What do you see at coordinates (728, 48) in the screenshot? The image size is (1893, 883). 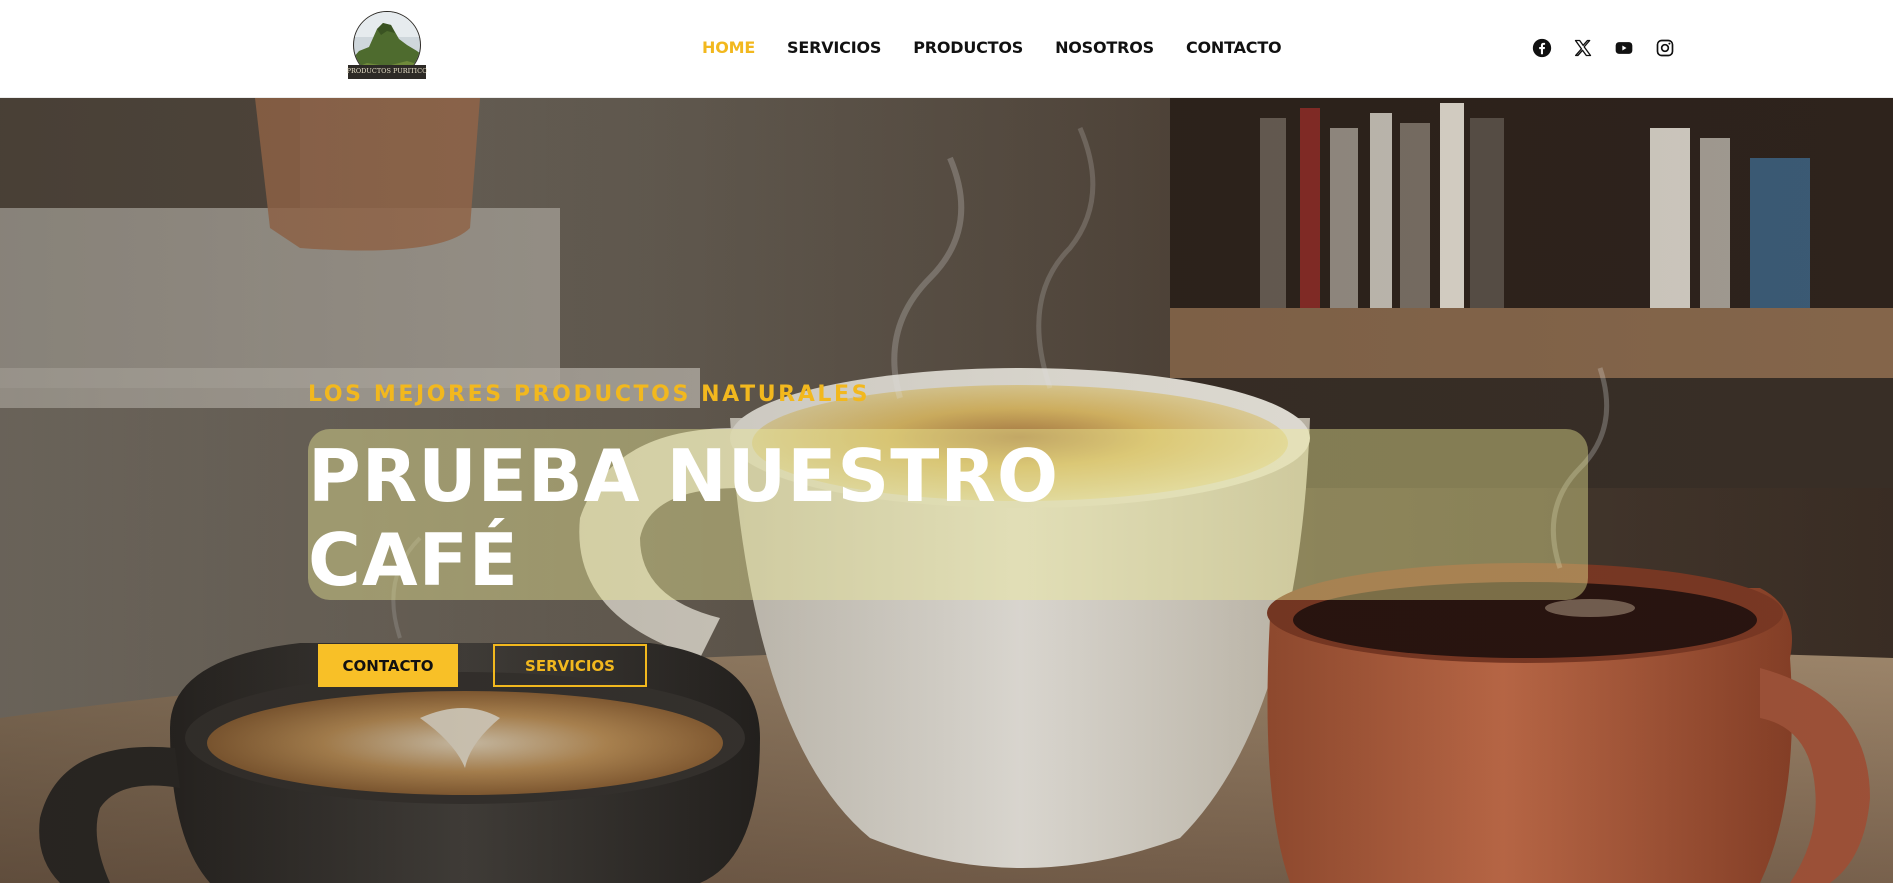 I see `nav-home: HOME` at bounding box center [728, 48].